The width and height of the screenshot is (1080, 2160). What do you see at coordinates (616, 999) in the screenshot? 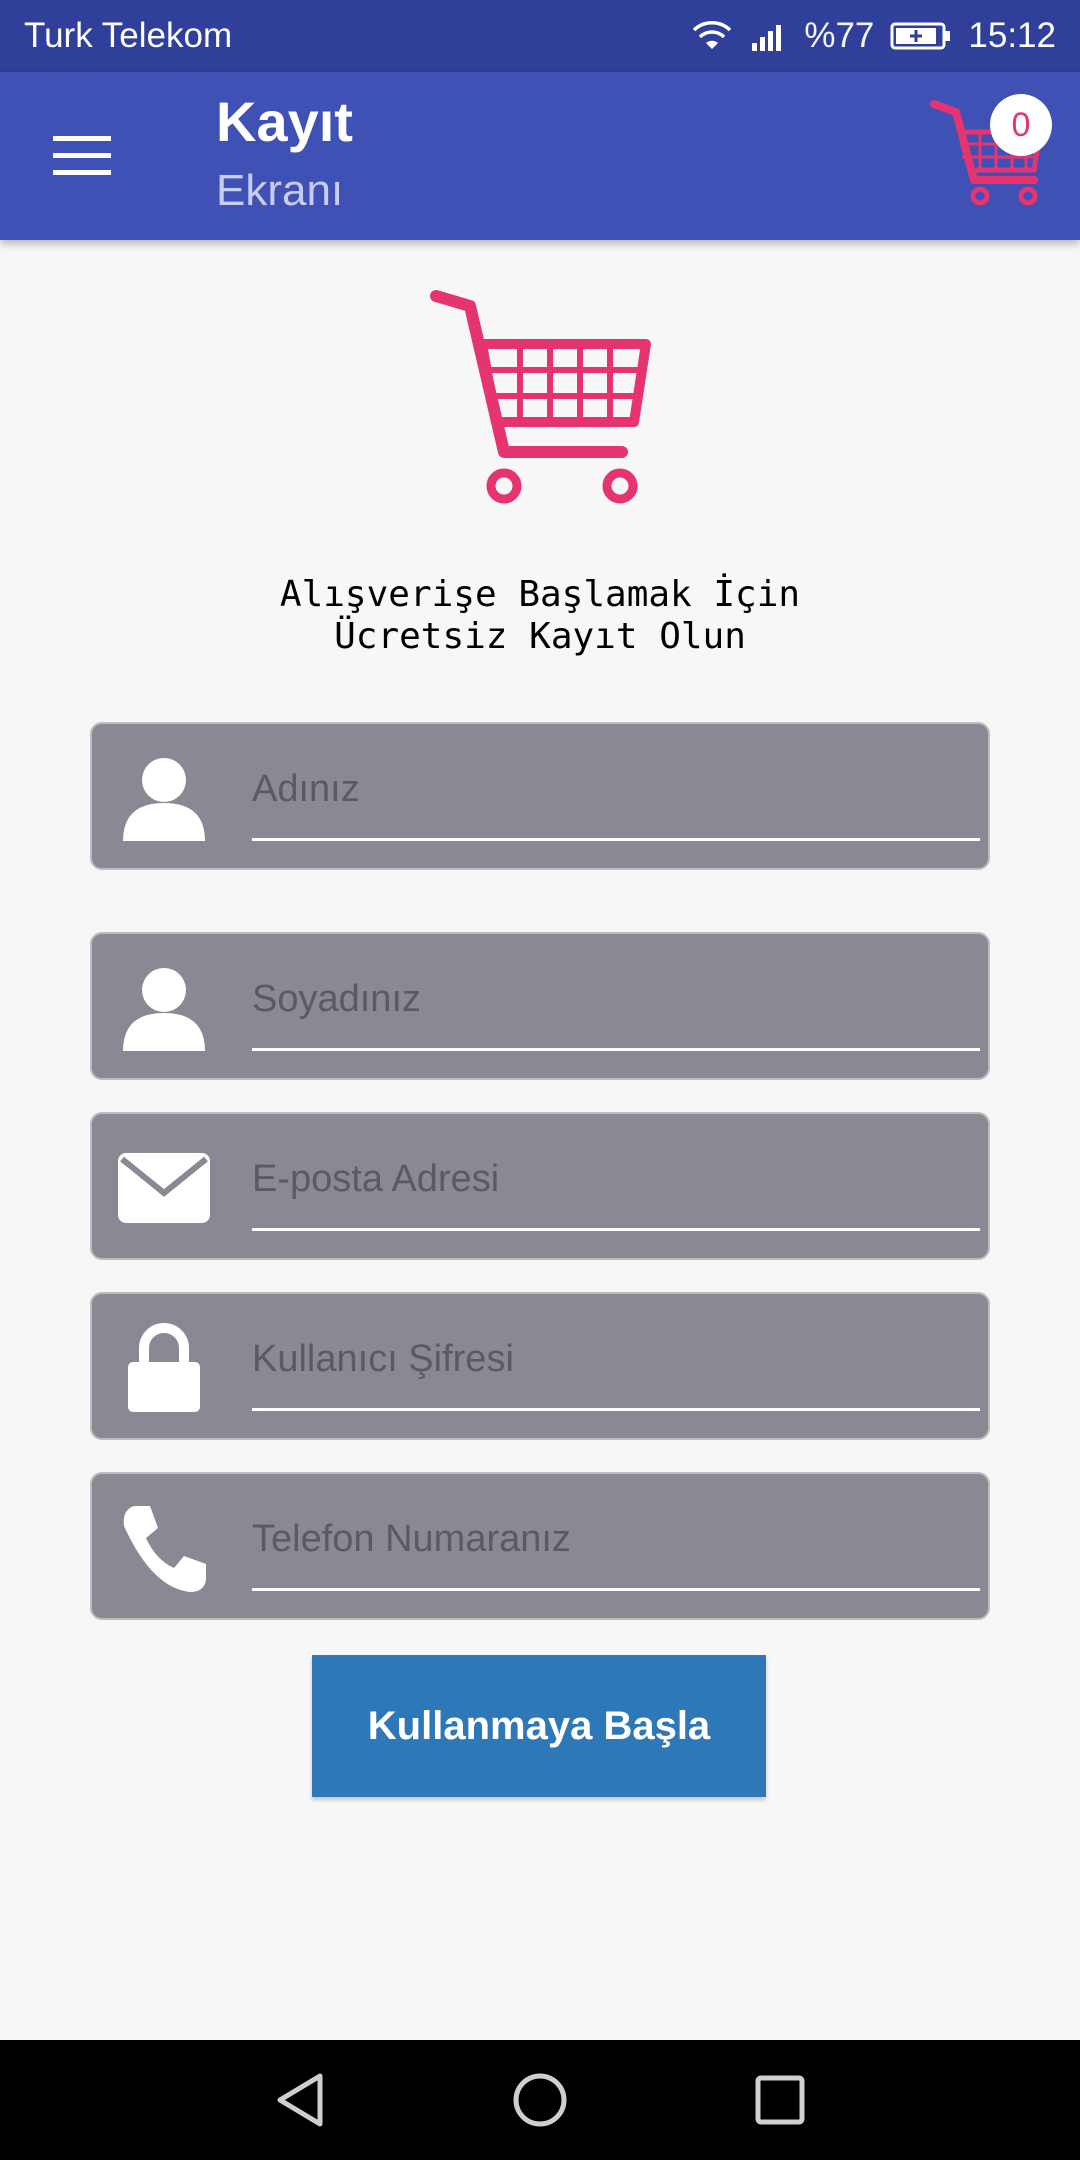
I see `last-name-input` at bounding box center [616, 999].